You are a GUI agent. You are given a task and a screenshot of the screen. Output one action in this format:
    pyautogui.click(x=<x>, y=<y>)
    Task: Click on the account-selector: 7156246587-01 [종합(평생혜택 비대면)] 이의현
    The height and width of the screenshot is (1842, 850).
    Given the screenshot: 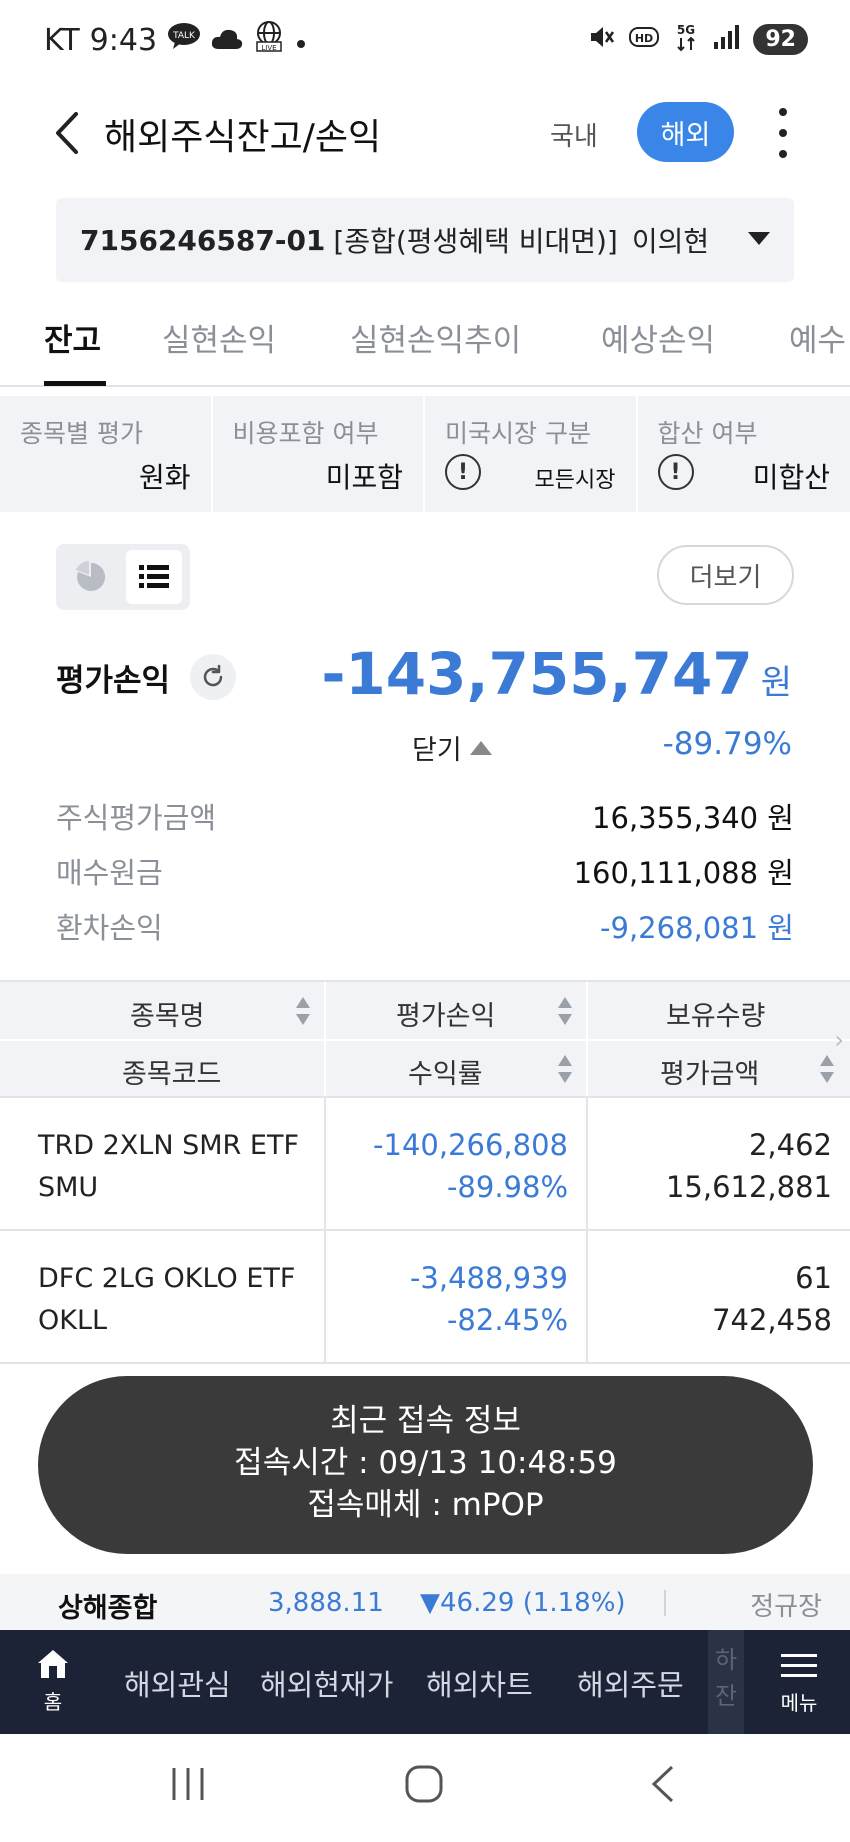 What is the action you would take?
    pyautogui.click(x=425, y=240)
    